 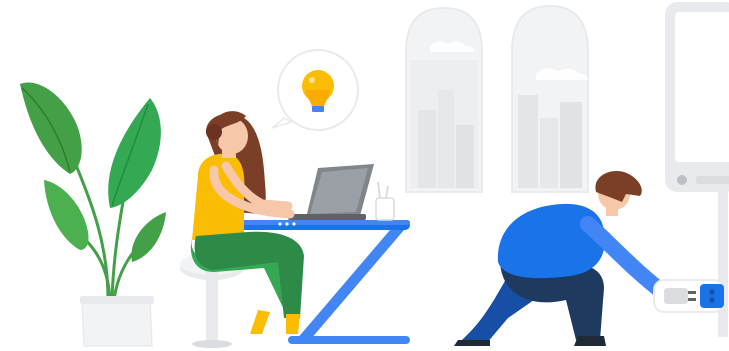 I want to click on right-arched-window, so click(x=550, y=98).